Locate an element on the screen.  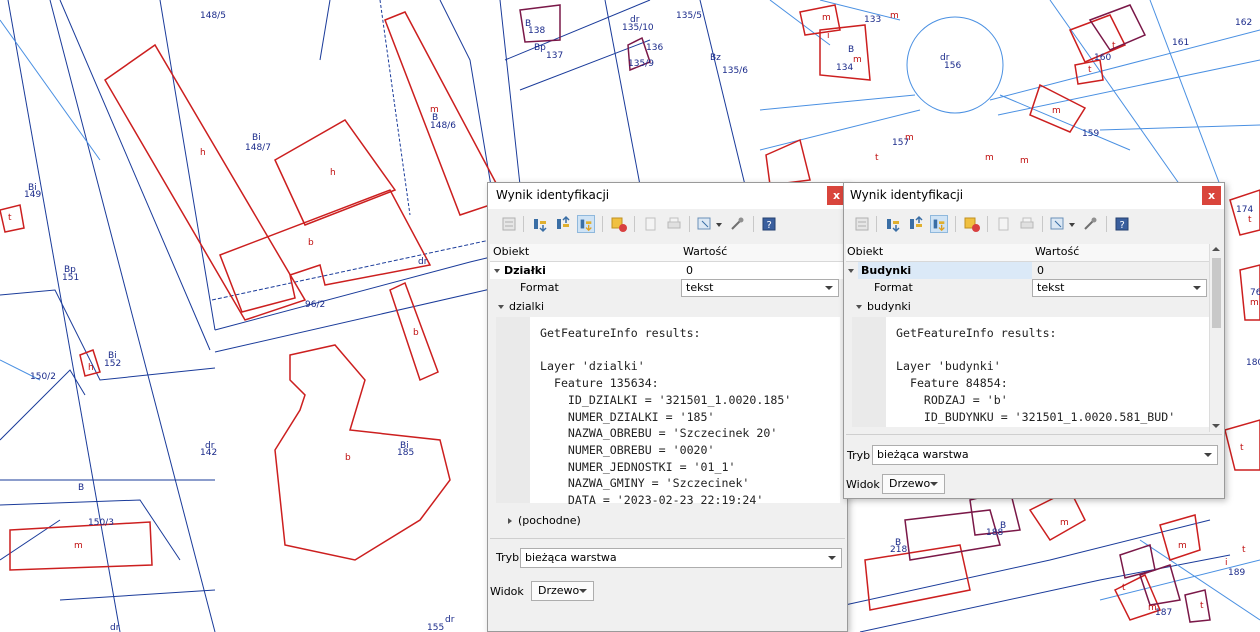
parcel-label: 76 is located at coordinates (1255, 293).